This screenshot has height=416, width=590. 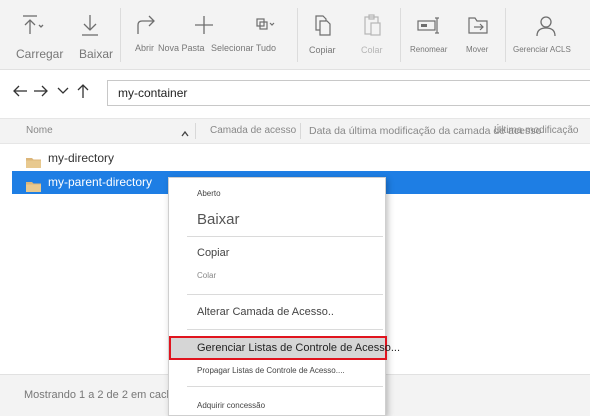 What do you see at coordinates (428, 25) in the screenshot?
I see `rename-icon` at bounding box center [428, 25].